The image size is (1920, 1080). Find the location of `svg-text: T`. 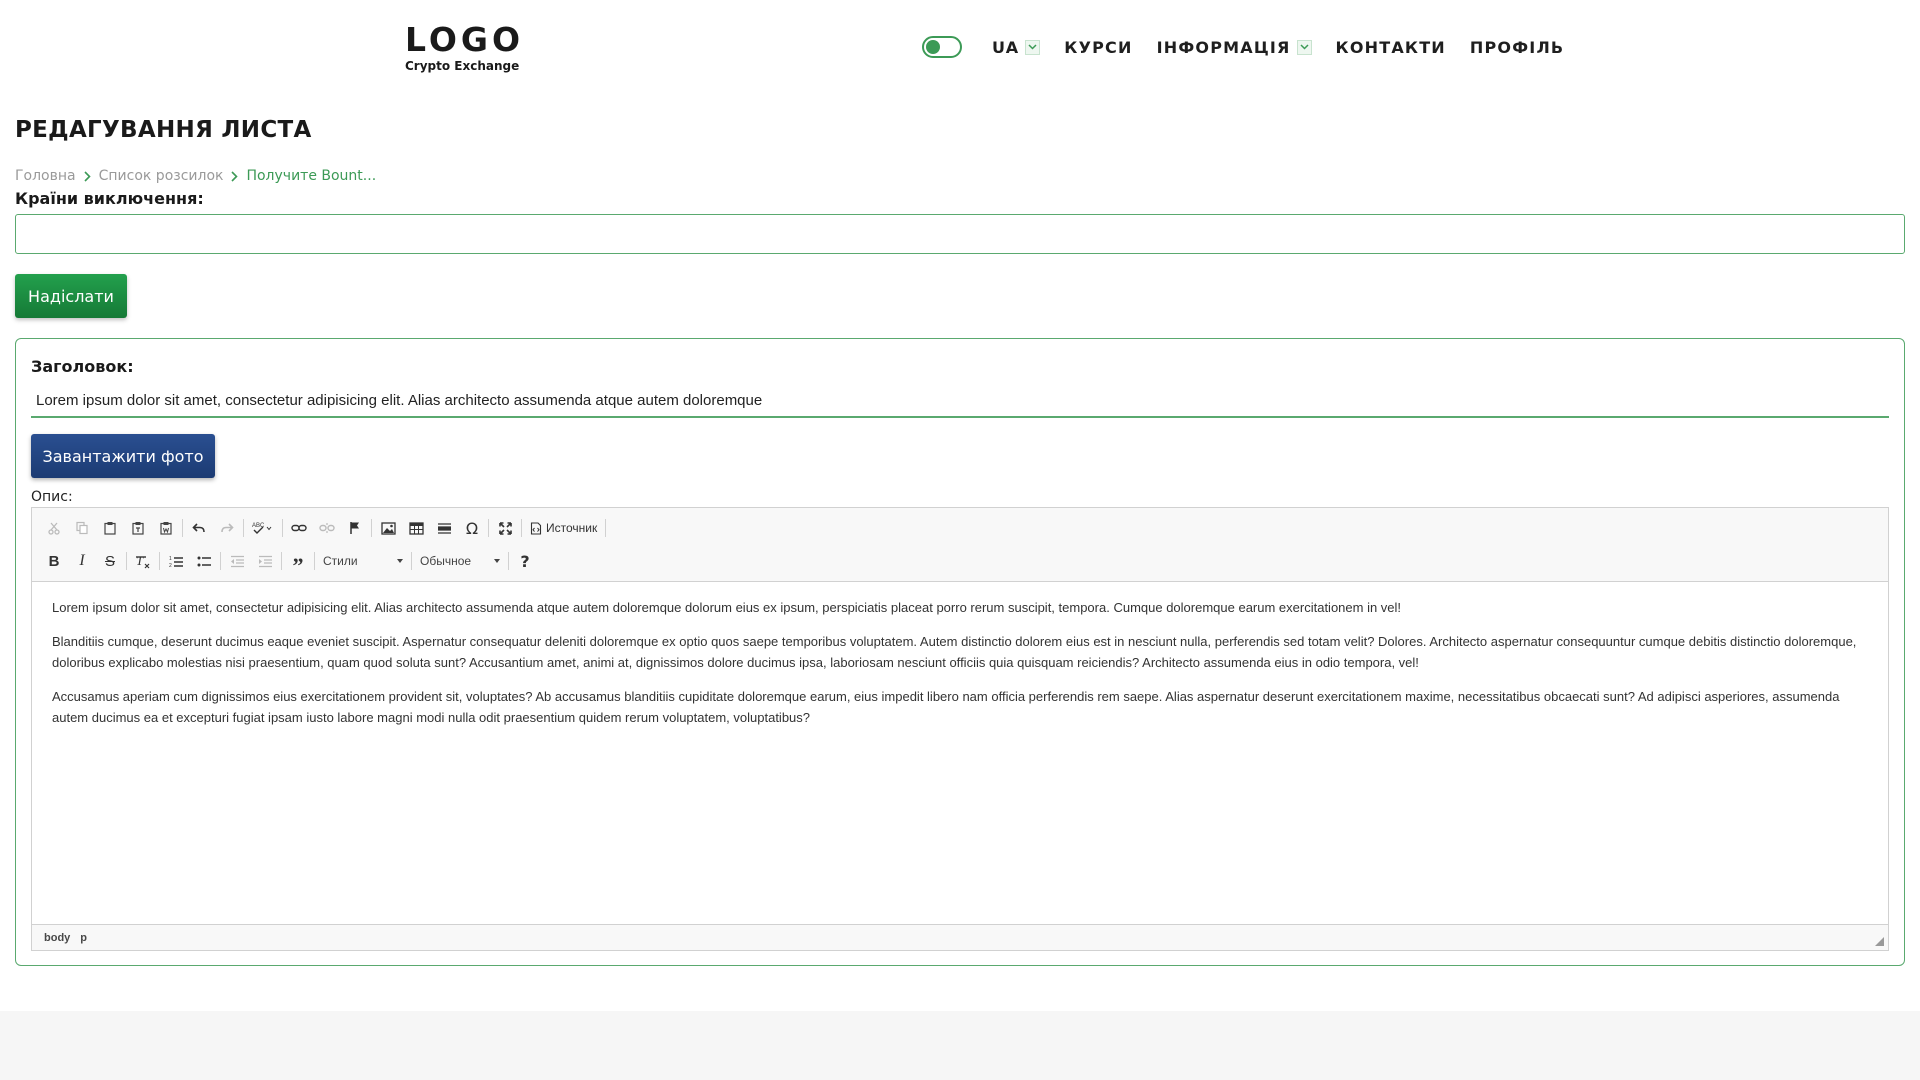

svg-text: T is located at coordinates (140, 561).